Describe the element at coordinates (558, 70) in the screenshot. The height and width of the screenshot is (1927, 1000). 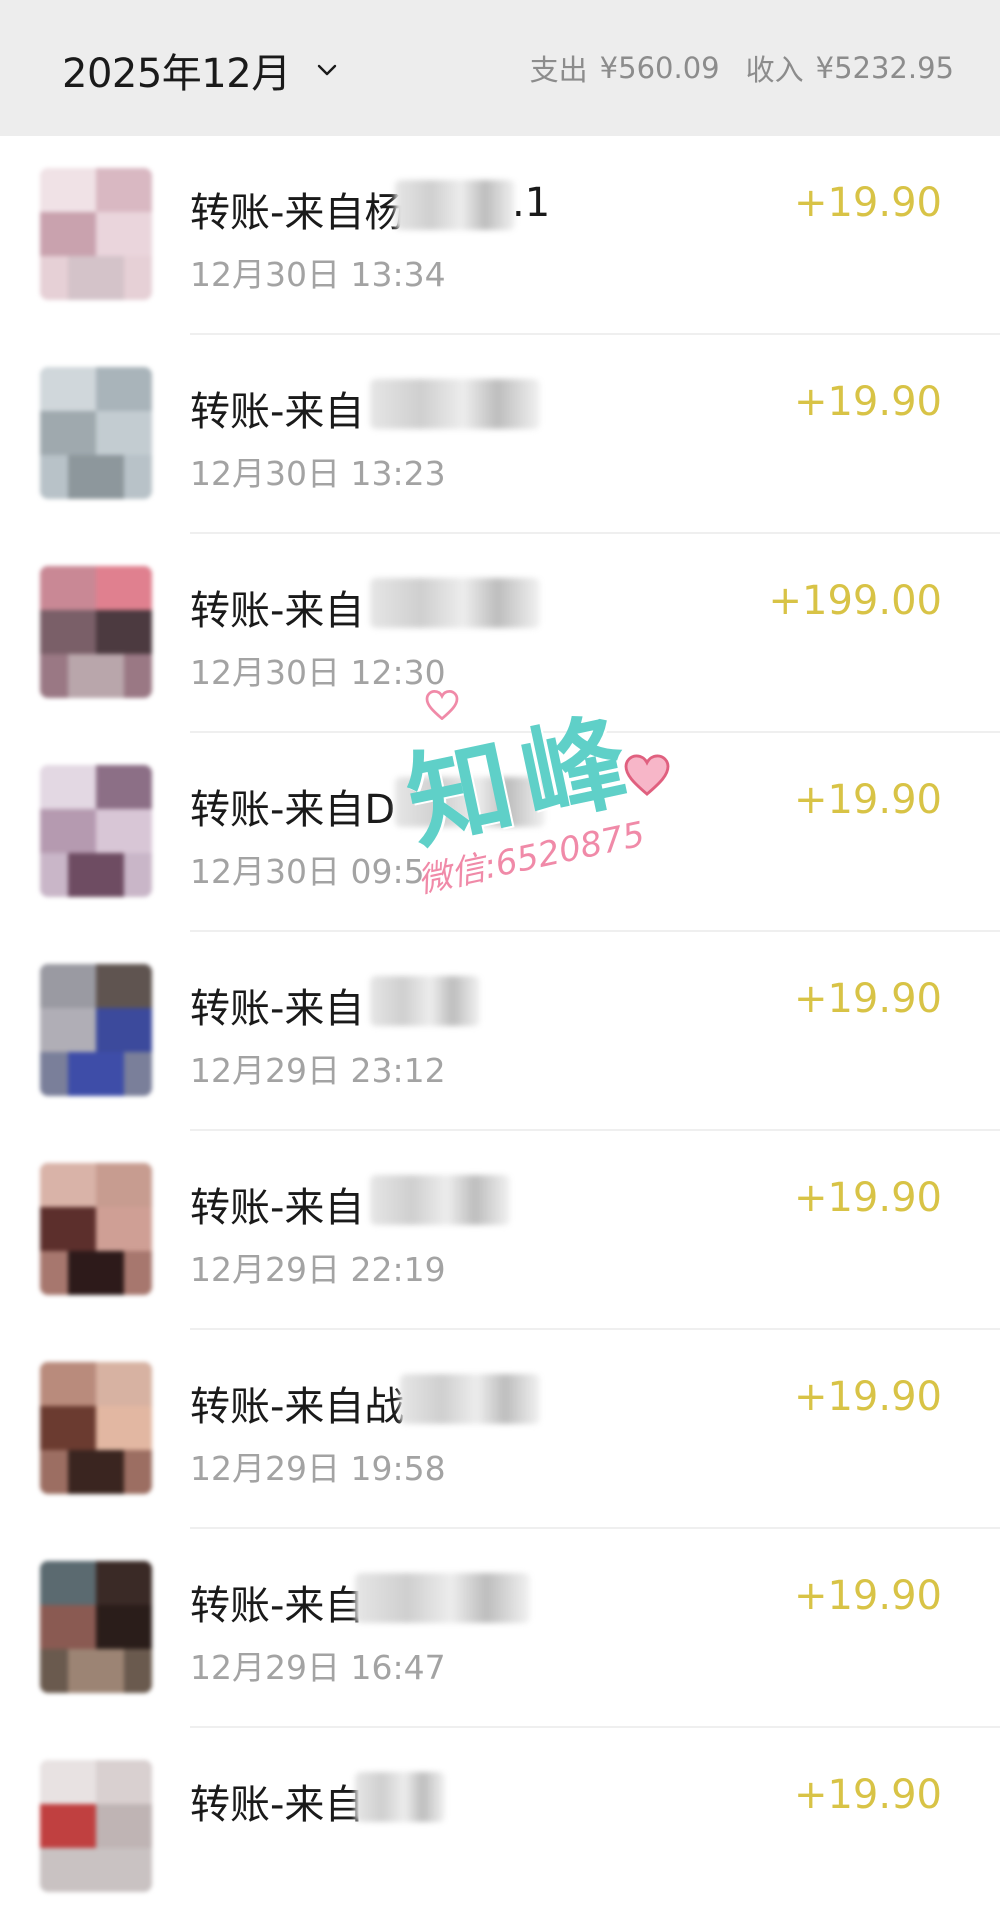
I see `expense-label: 支出` at that location.